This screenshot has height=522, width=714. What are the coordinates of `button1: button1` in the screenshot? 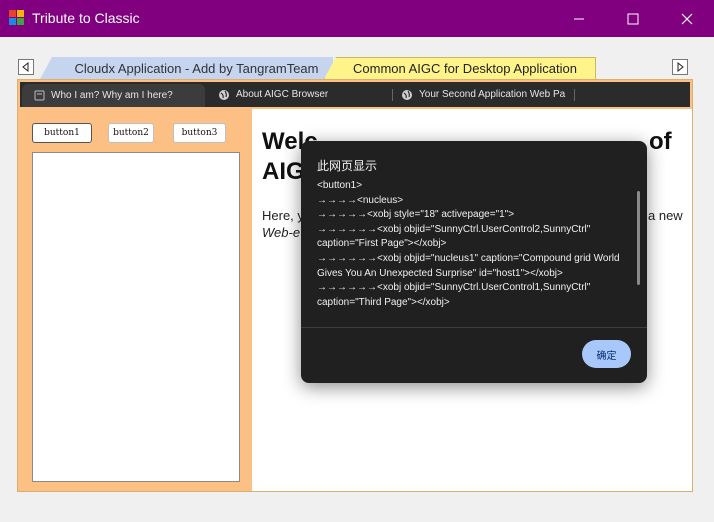 It's located at (62, 133).